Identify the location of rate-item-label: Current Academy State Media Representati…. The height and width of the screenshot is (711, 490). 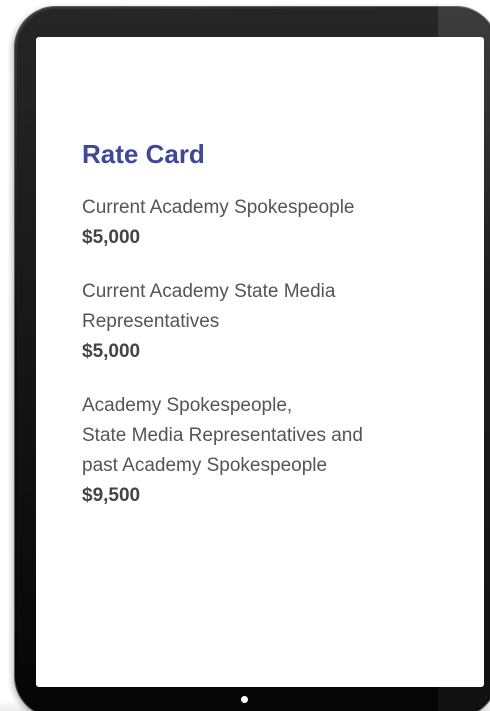
(209, 306).